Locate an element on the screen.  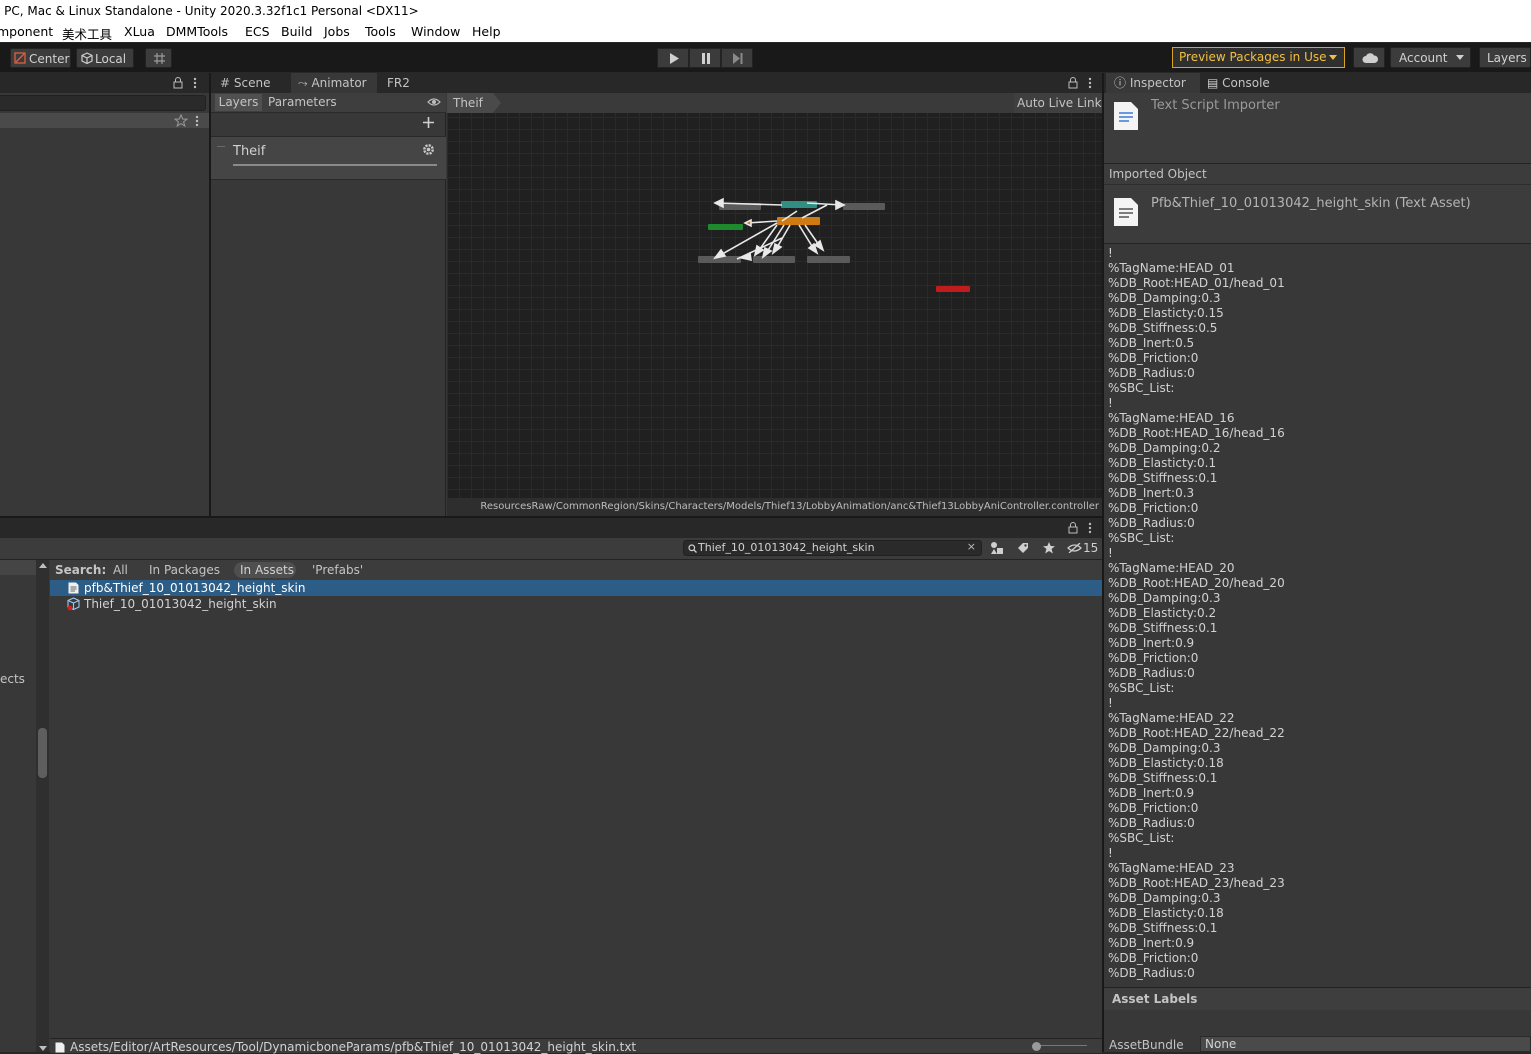
add-layer-icon is located at coordinates (428, 122).